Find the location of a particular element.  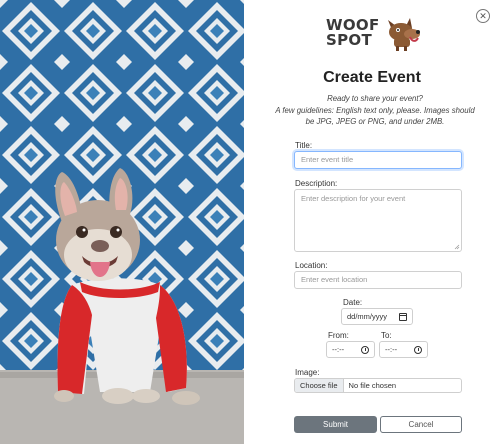

from-time-value: --:-- is located at coordinates (338, 349).